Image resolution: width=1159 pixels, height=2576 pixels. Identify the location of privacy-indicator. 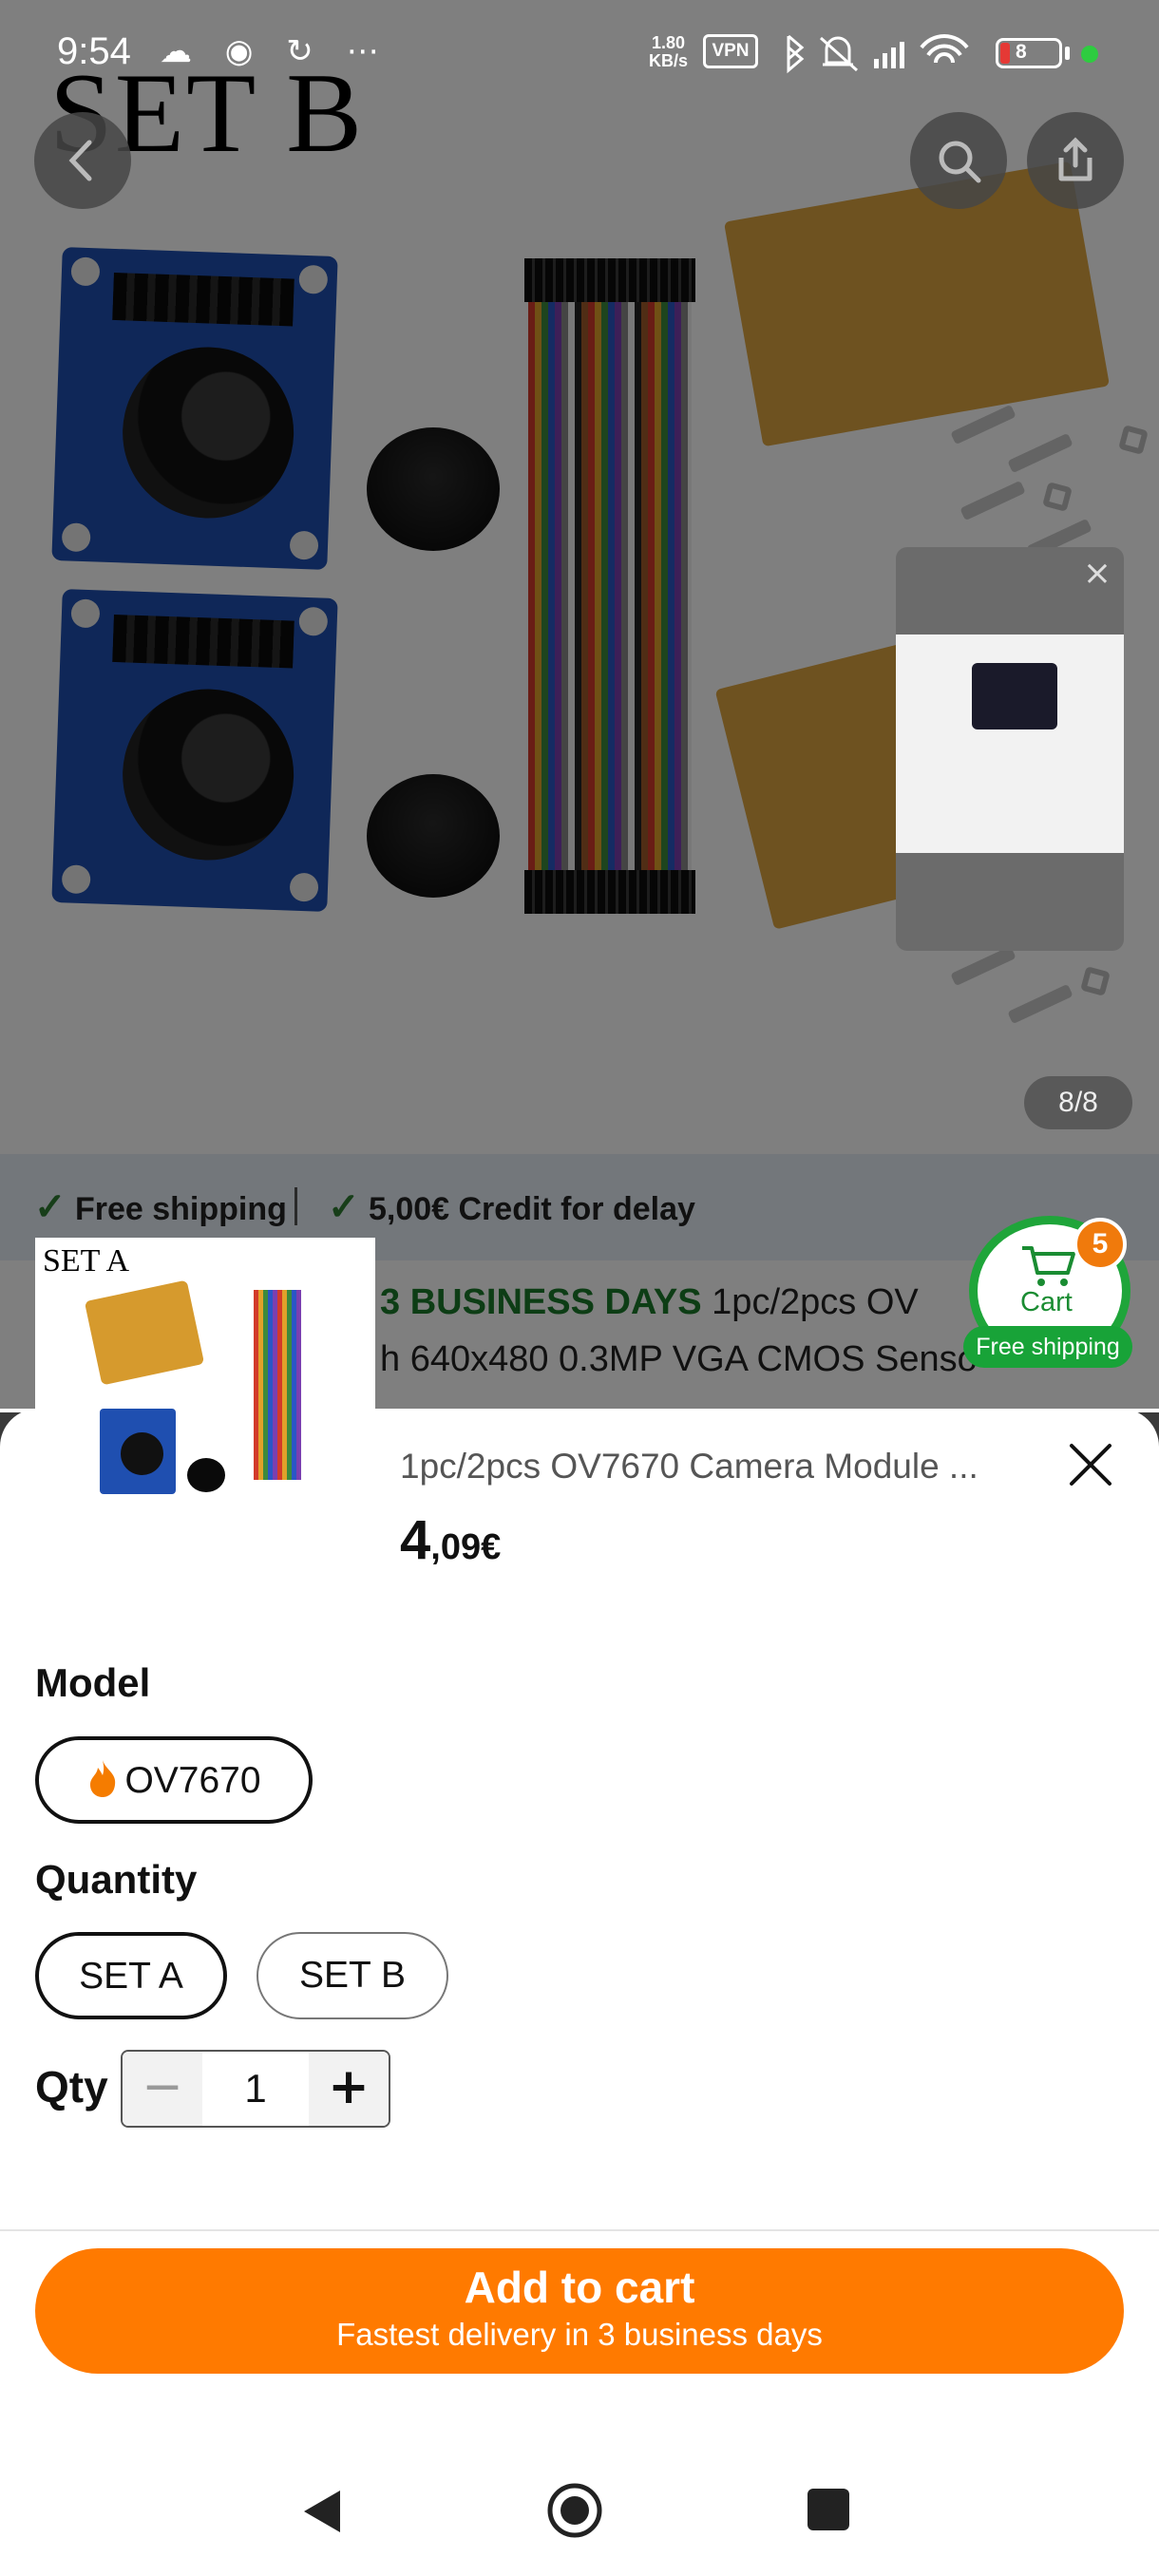
(1089, 54).